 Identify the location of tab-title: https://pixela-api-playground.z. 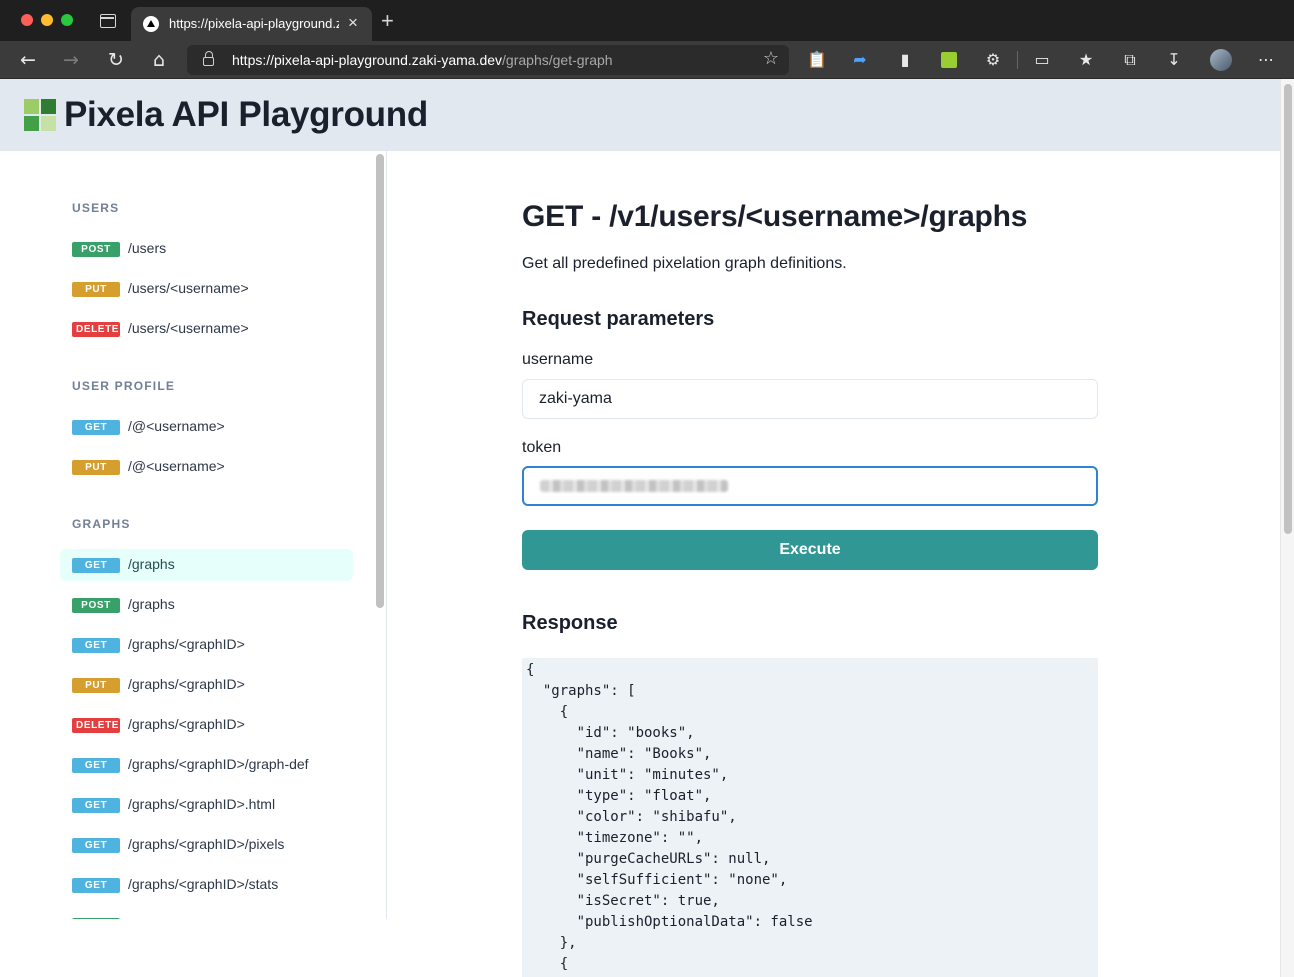
(254, 23).